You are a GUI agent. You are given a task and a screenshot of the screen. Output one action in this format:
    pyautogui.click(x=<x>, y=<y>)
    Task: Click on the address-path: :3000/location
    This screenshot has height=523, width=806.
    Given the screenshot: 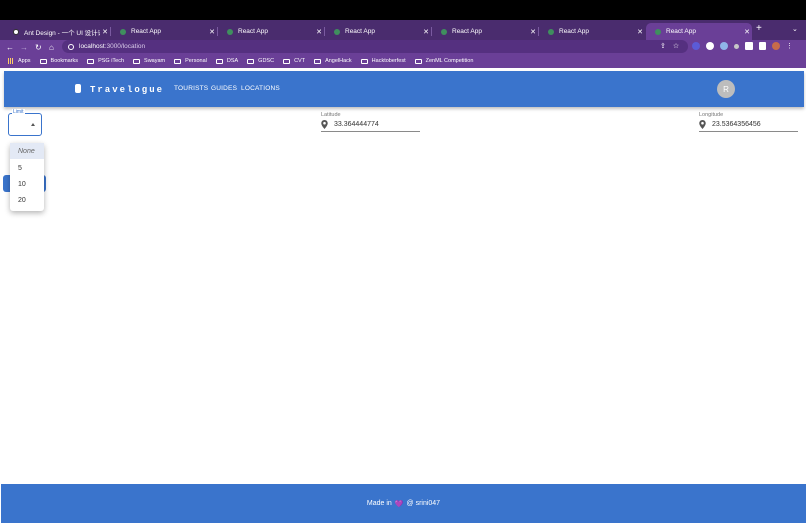 What is the action you would take?
    pyautogui.click(x=125, y=46)
    